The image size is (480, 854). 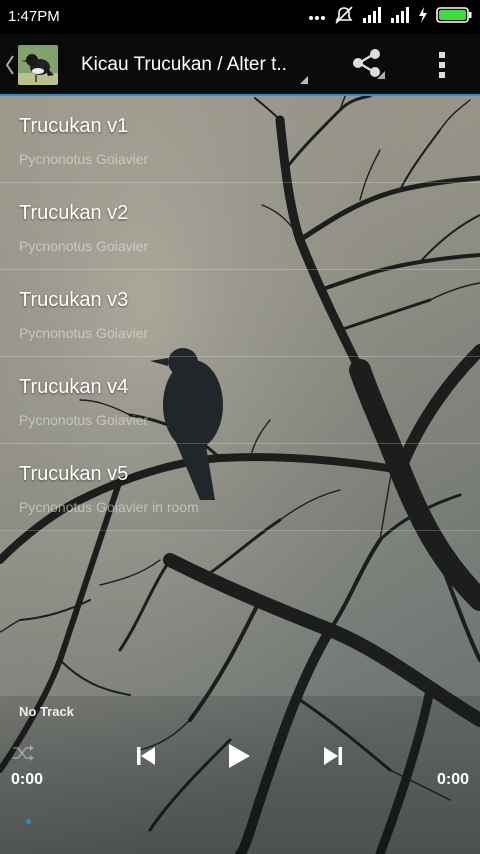 What do you see at coordinates (240, 400) in the screenshot?
I see `list-item: Trucukan v4 Pycnonotus Goiavier` at bounding box center [240, 400].